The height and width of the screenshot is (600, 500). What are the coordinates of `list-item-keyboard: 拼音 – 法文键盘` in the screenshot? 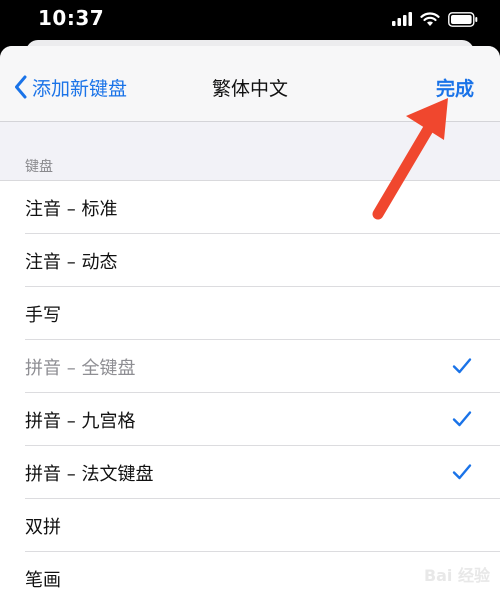 It's located at (250, 472).